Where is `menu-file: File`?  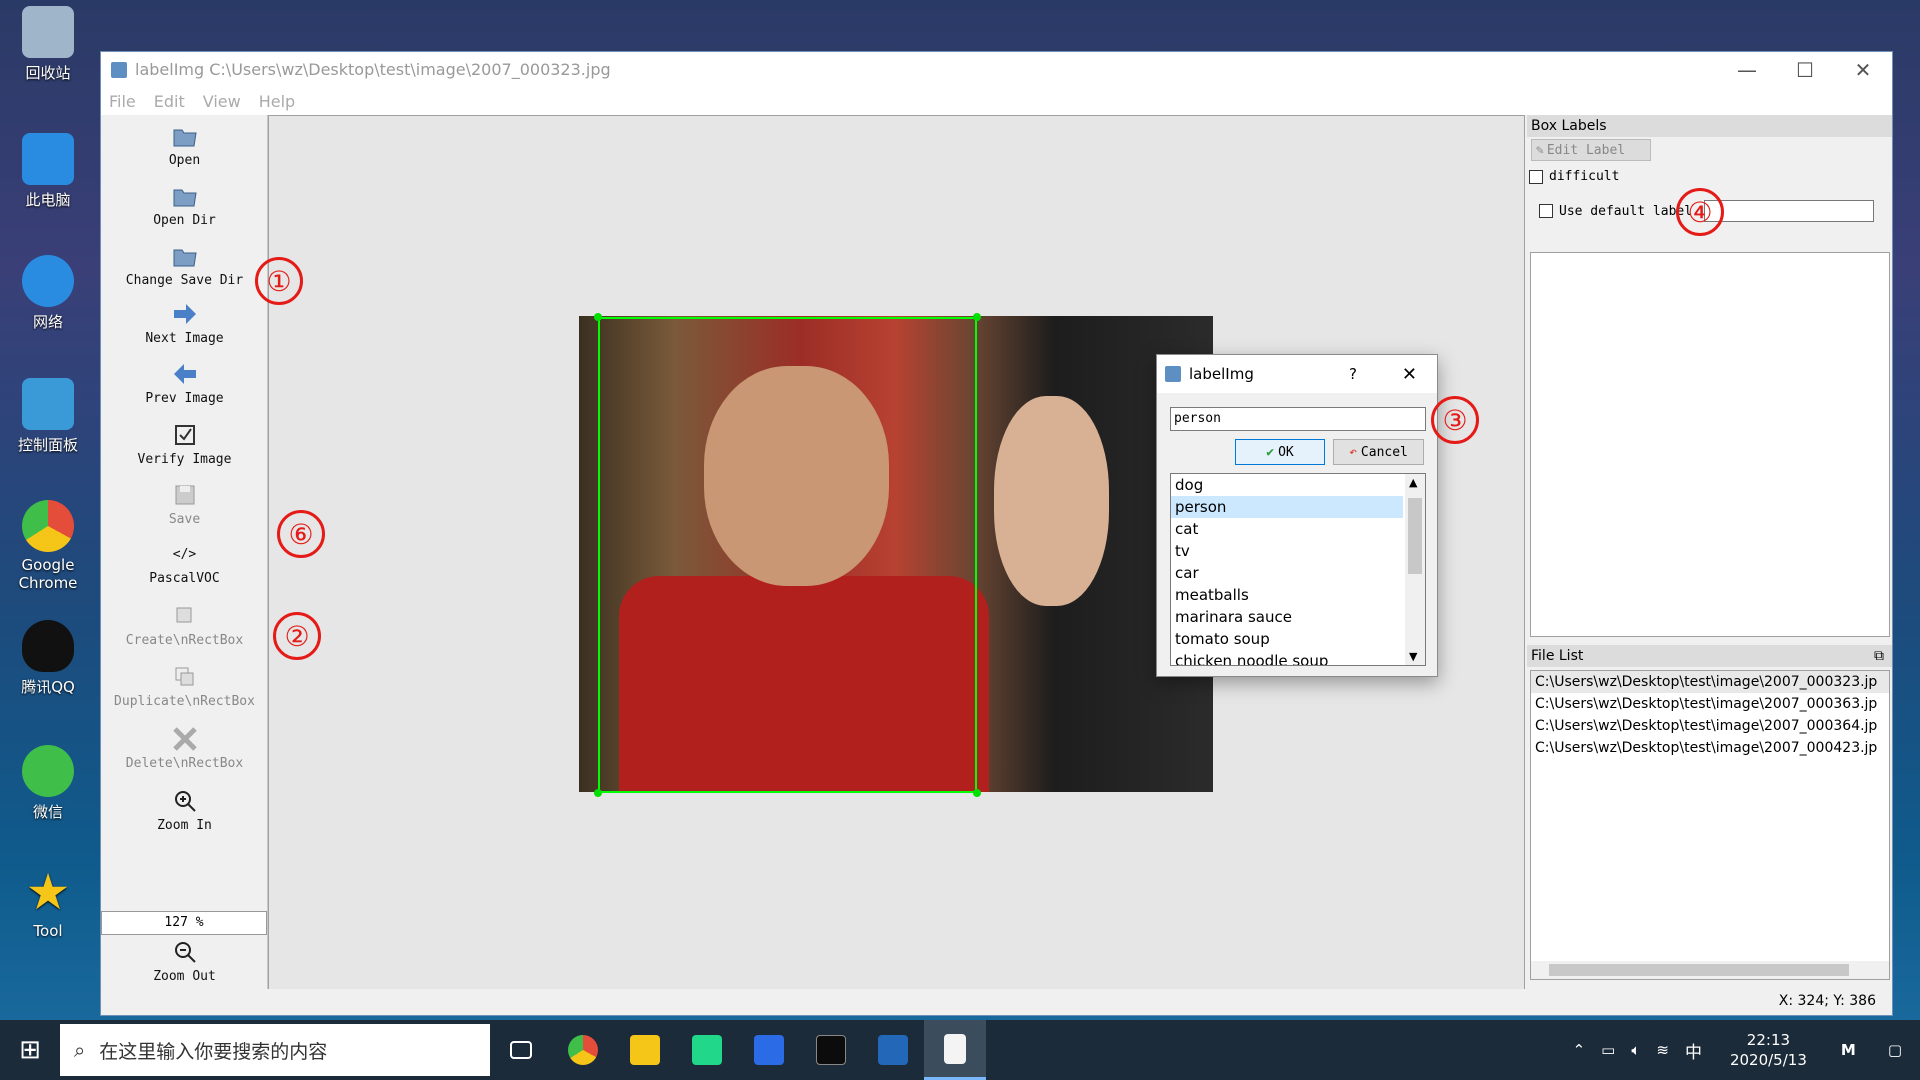
menu-file: File is located at coordinates (122, 101).